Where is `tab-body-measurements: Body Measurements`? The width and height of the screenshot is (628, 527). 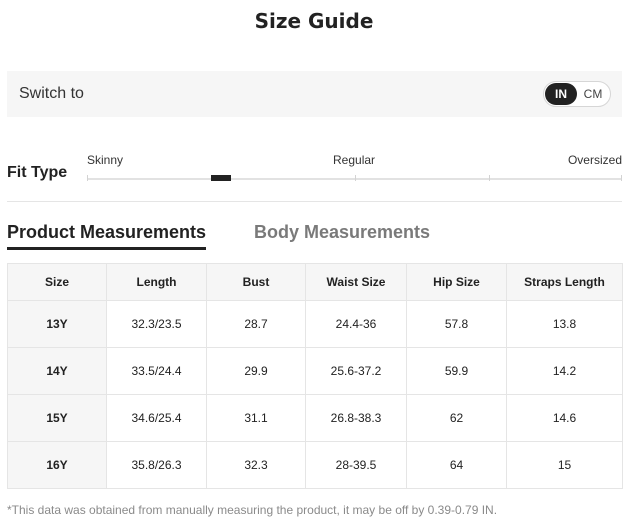 tab-body-measurements: Body Measurements is located at coordinates (342, 232).